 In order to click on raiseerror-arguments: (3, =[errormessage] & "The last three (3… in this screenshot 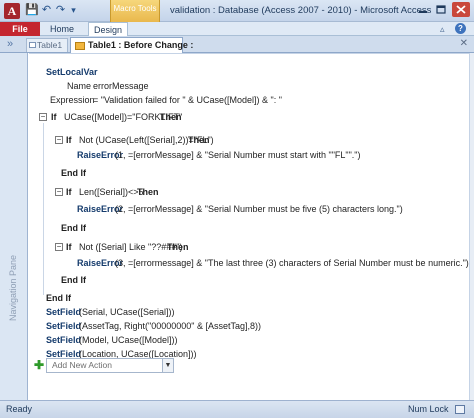, I will do `click(292, 263)`.